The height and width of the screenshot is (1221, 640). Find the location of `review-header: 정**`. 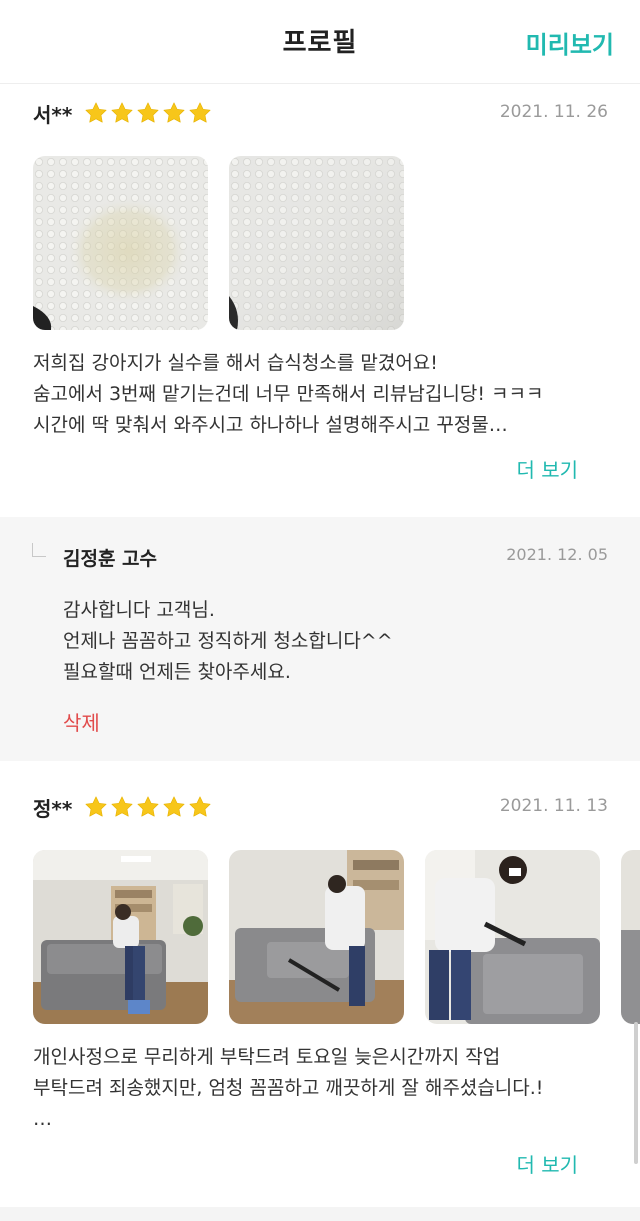

review-header: 정** is located at coordinates (122, 807).